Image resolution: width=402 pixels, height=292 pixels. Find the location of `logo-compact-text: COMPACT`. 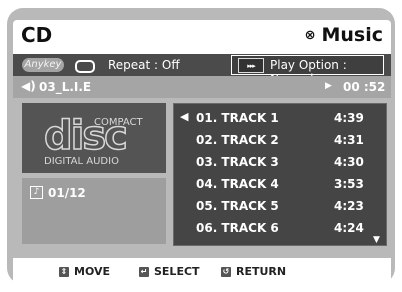

logo-compact-text: COMPACT is located at coordinates (118, 122).